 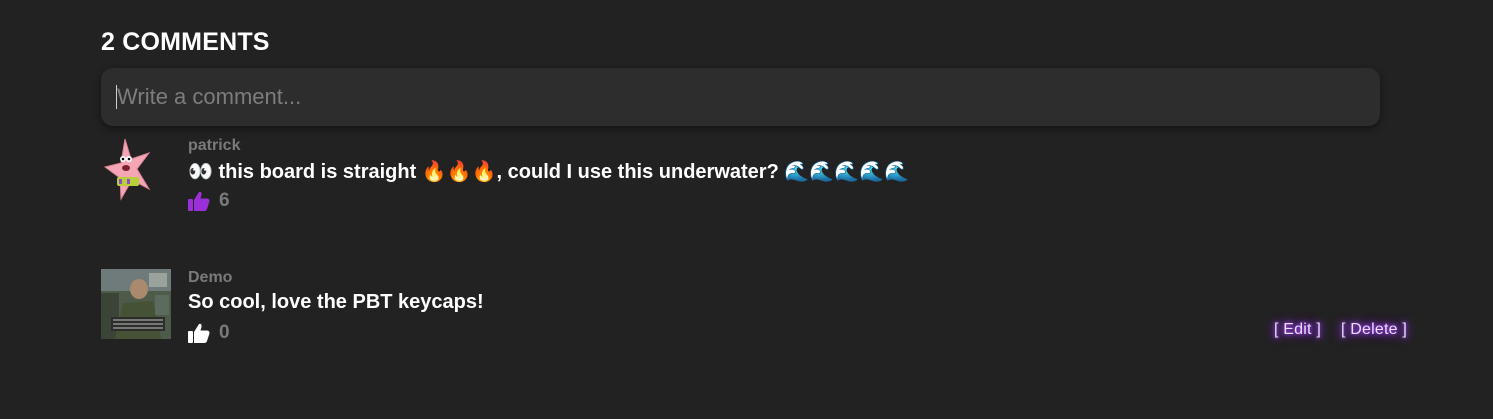 What do you see at coordinates (210, 278) in the screenshot?
I see `comment-author: Demo` at bounding box center [210, 278].